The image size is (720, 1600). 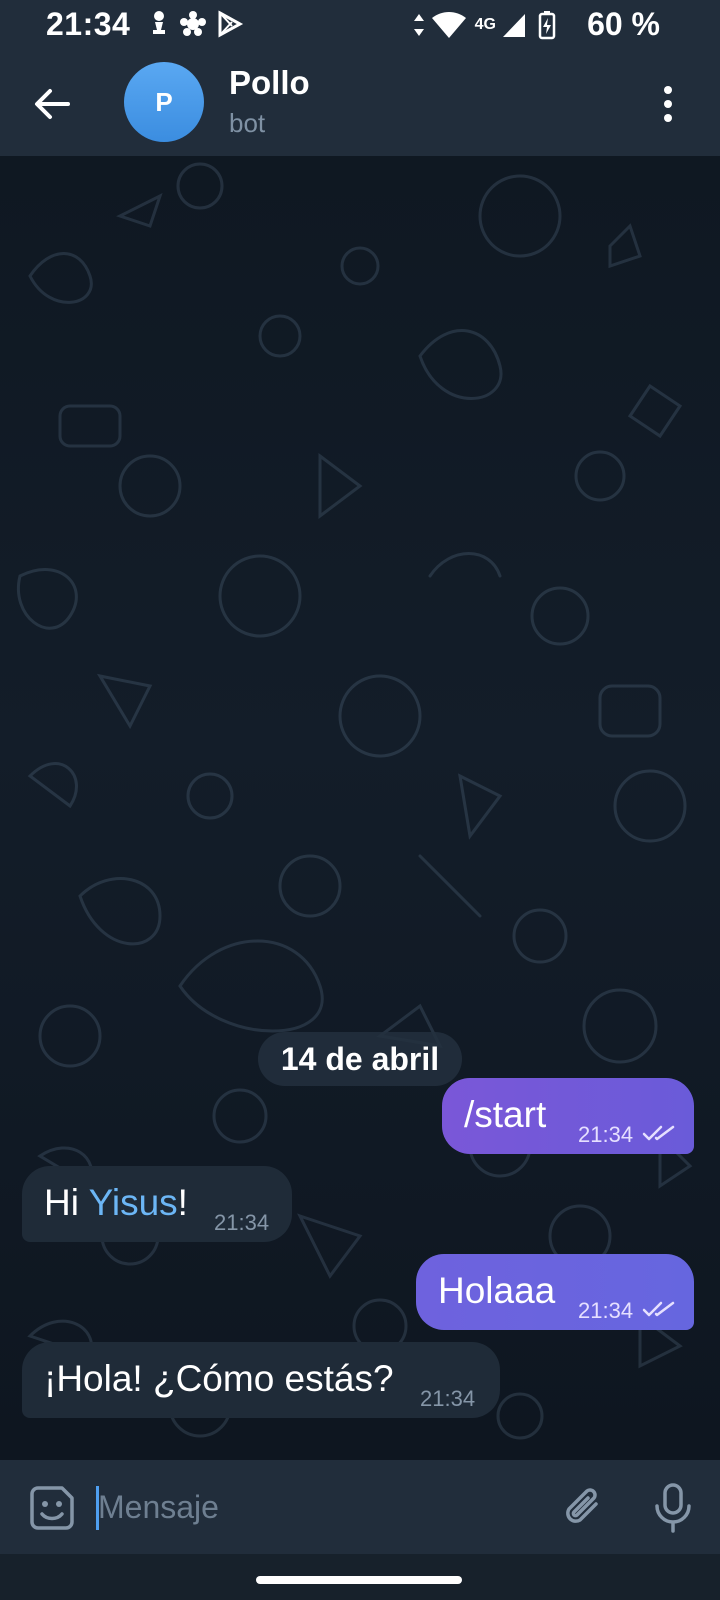 What do you see at coordinates (159, 22) in the screenshot?
I see `chess-pawn-icon` at bounding box center [159, 22].